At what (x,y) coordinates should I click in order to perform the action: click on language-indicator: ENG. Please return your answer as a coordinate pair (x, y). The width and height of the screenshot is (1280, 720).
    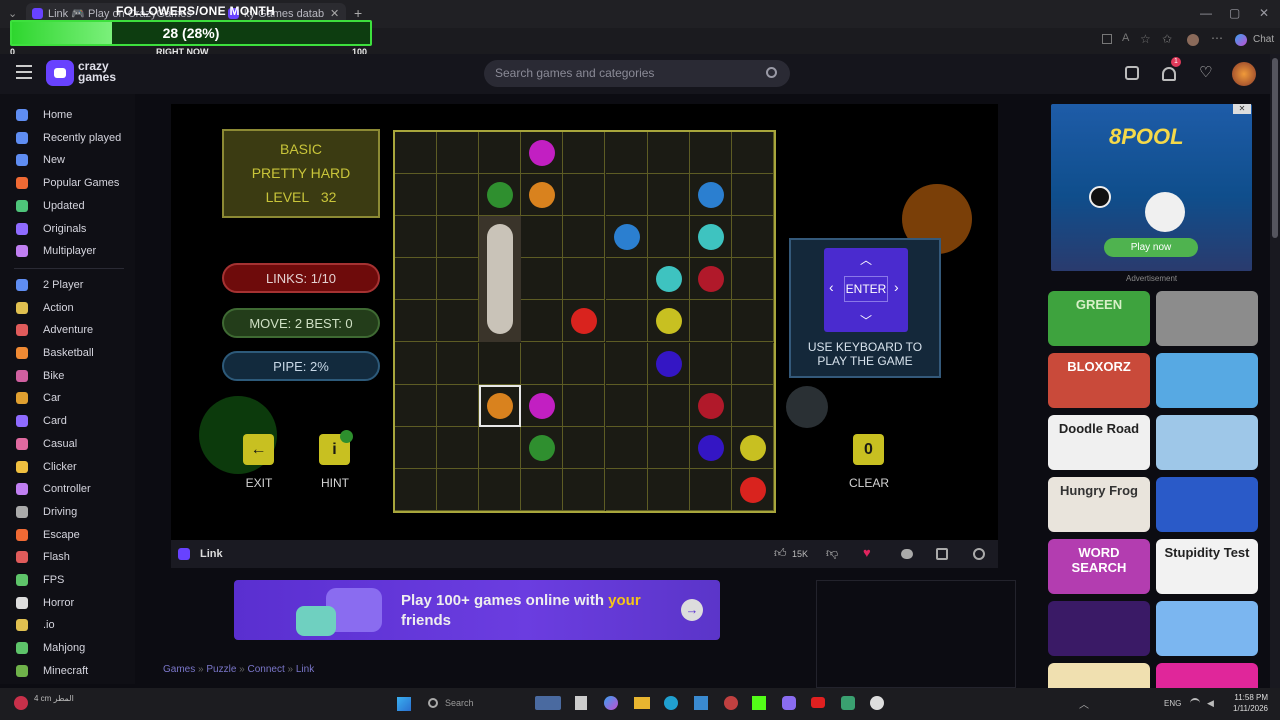
    Looking at the image, I should click on (1172, 703).